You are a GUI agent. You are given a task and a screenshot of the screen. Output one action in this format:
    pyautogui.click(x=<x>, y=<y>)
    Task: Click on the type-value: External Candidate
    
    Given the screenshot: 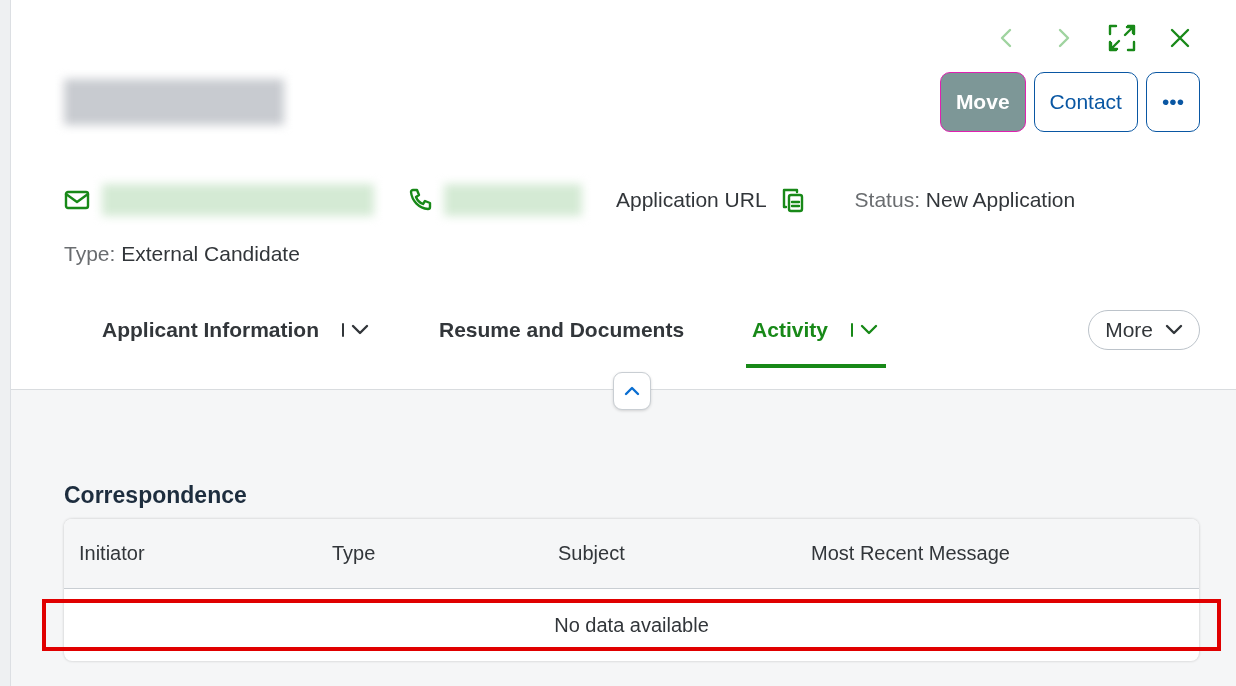 What is the action you would take?
    pyautogui.click(x=210, y=253)
    